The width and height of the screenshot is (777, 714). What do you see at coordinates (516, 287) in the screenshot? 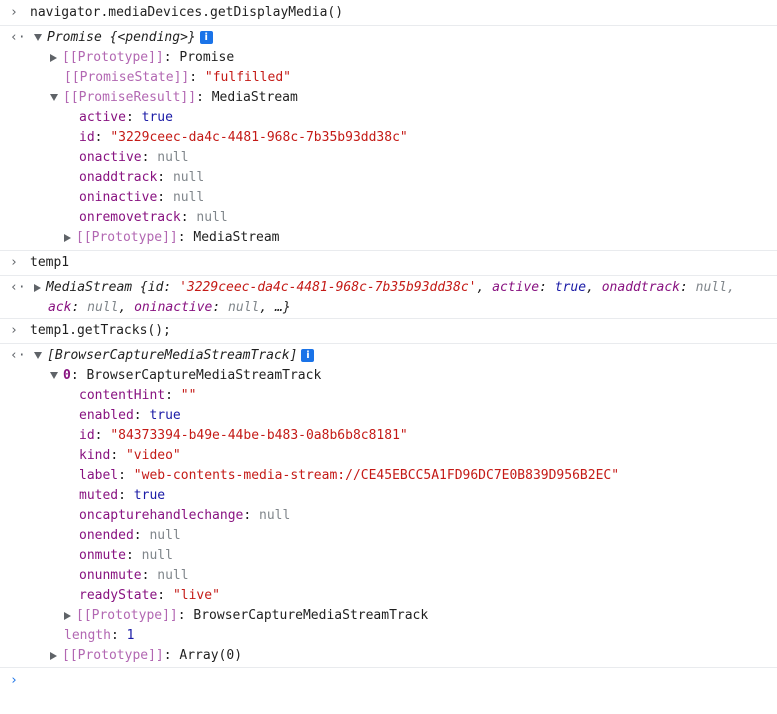
I see `summary-key: active` at bounding box center [516, 287].